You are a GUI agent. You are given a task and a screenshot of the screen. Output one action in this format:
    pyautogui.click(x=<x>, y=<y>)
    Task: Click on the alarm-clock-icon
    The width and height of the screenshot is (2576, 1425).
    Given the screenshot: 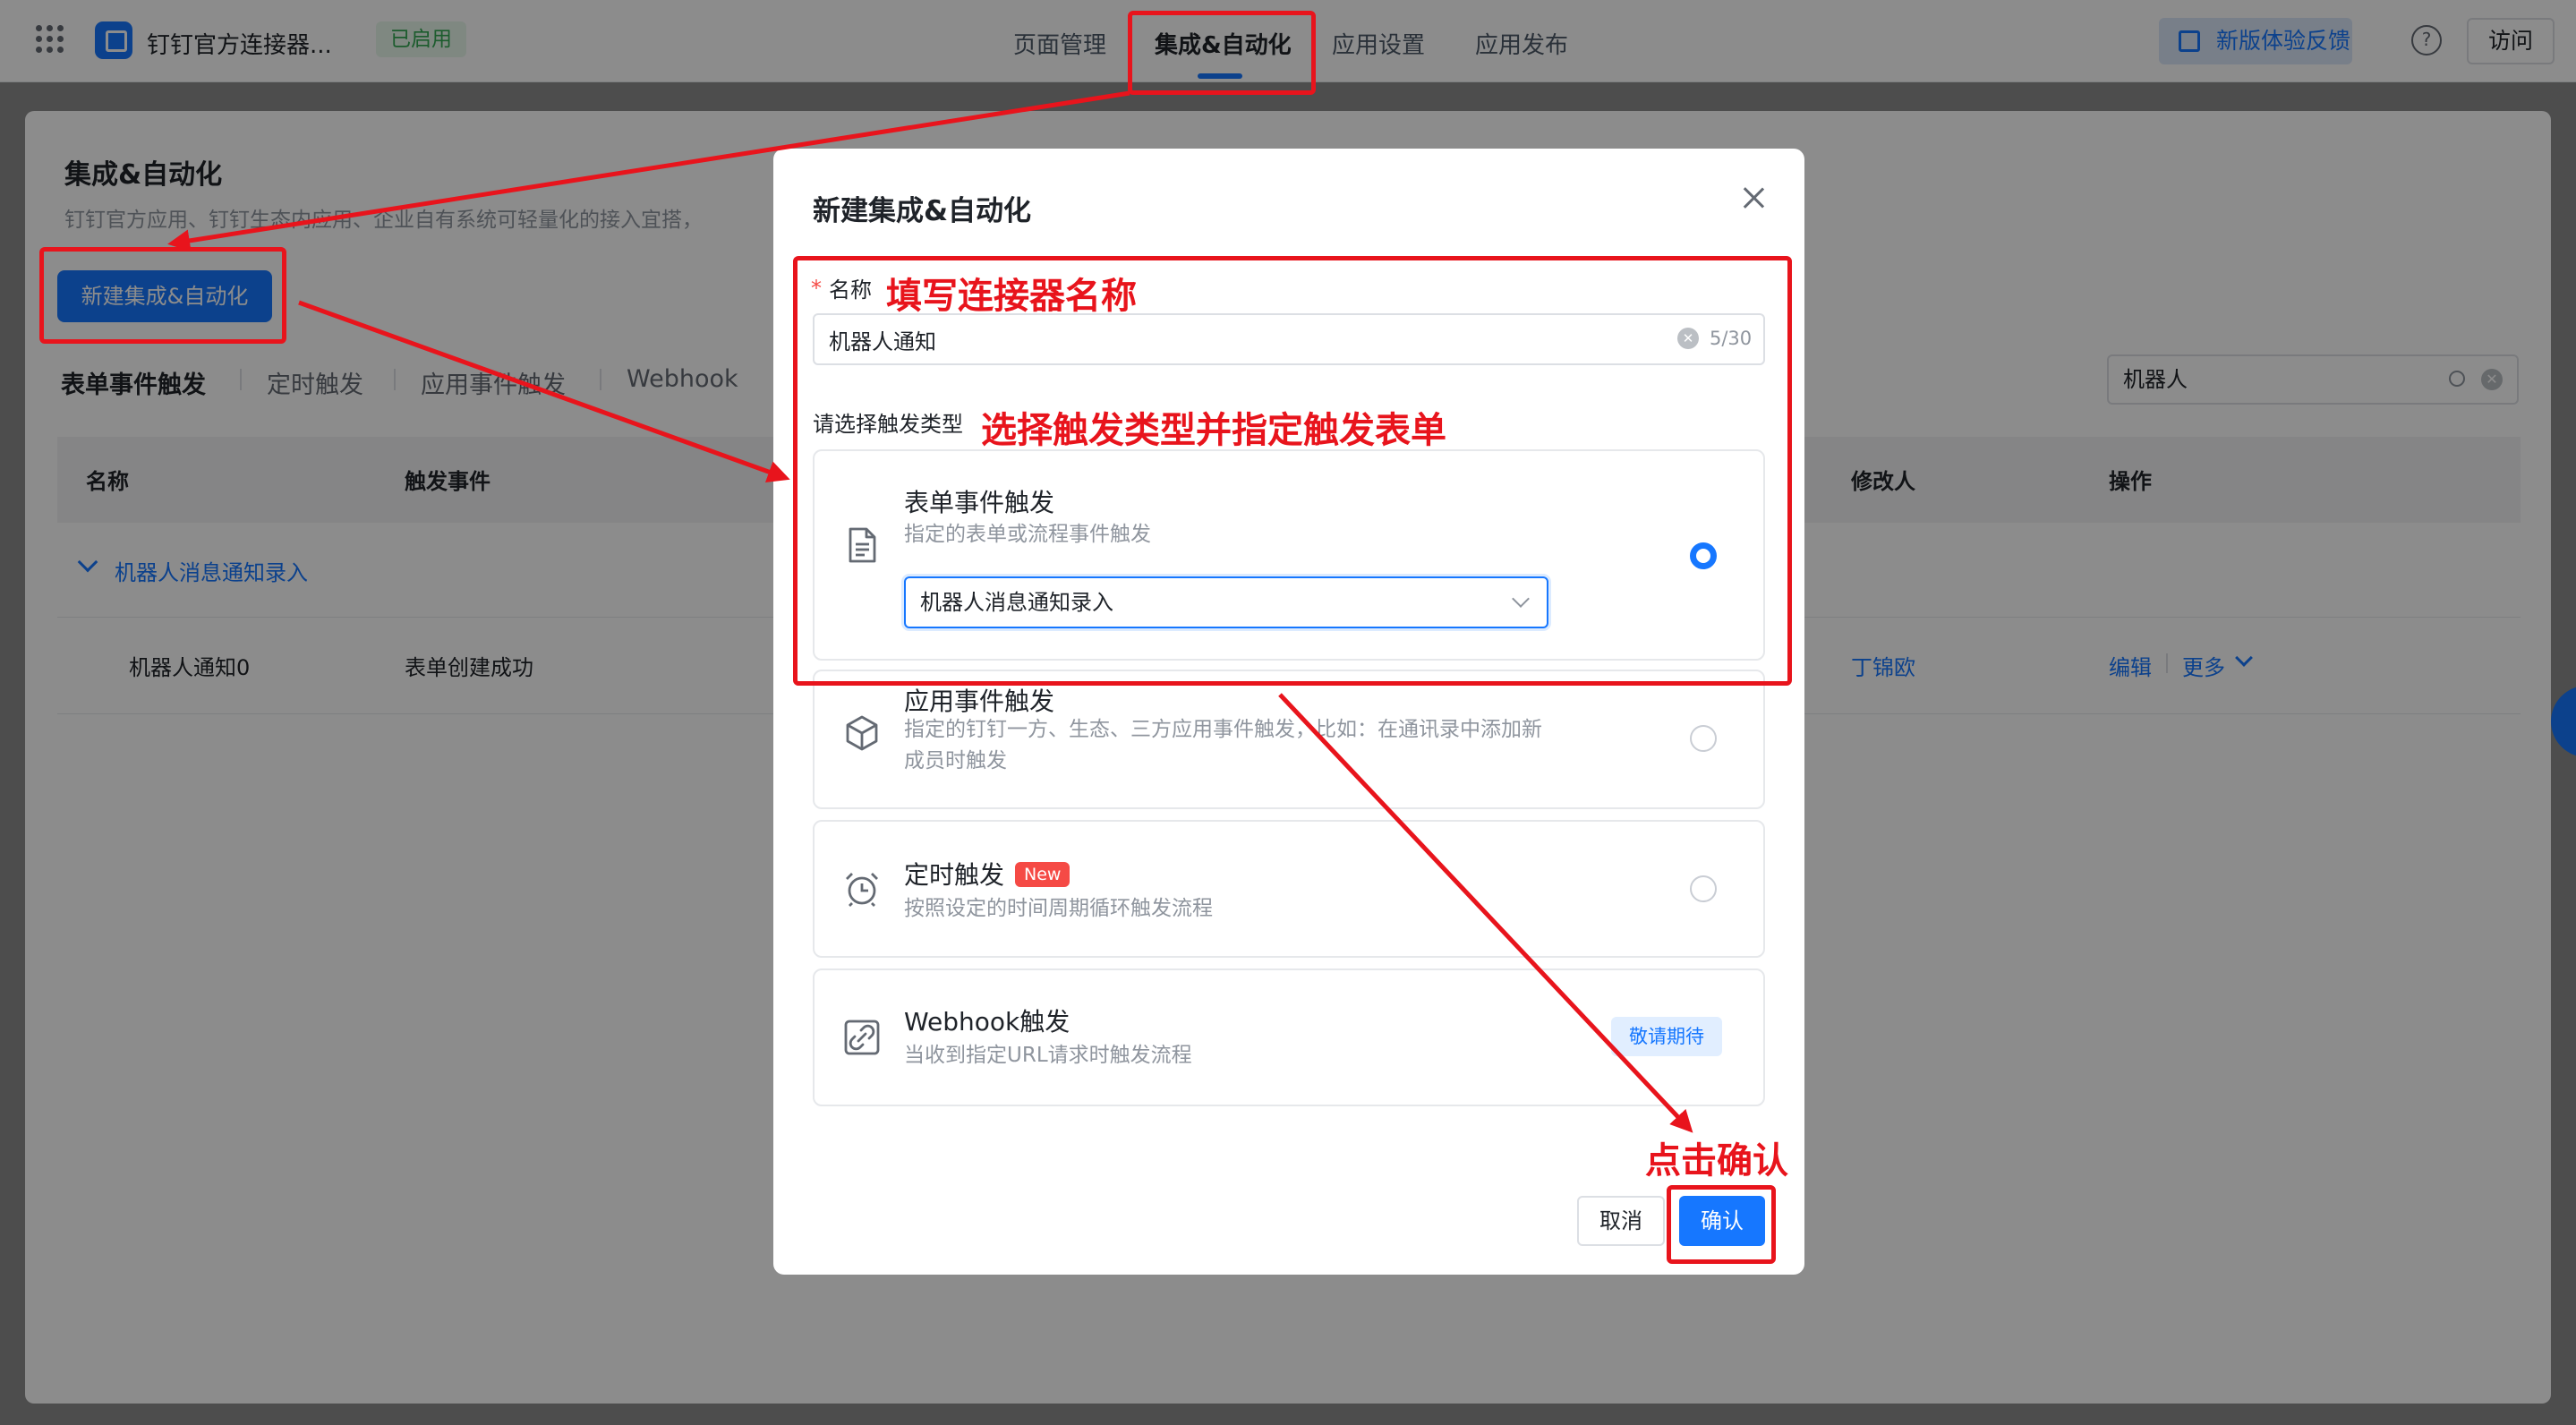 What is the action you would take?
    pyautogui.click(x=862, y=890)
    